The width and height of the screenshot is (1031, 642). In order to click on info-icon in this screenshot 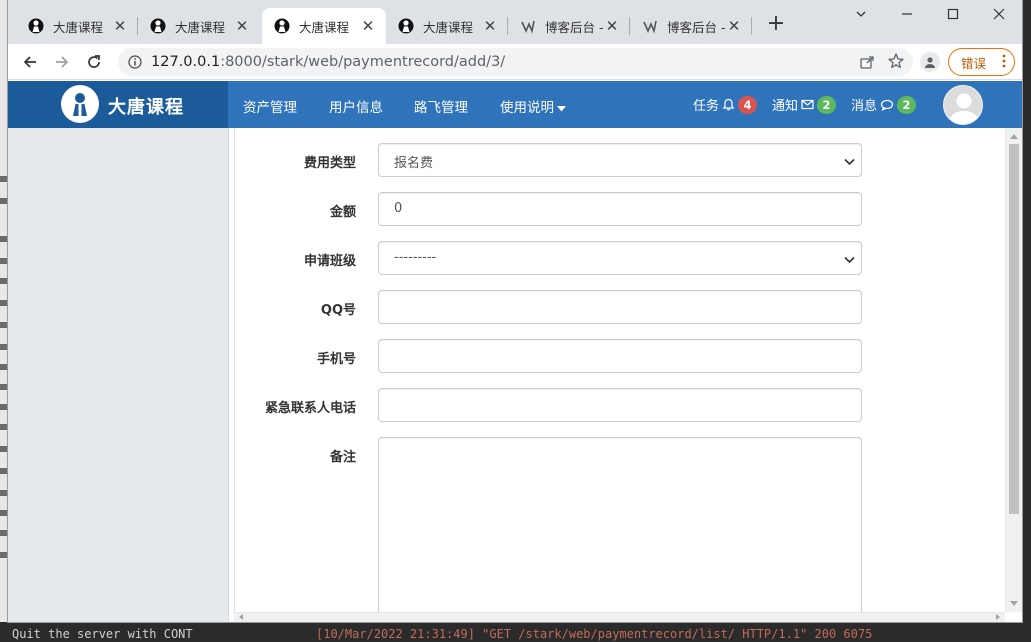, I will do `click(135, 62)`.